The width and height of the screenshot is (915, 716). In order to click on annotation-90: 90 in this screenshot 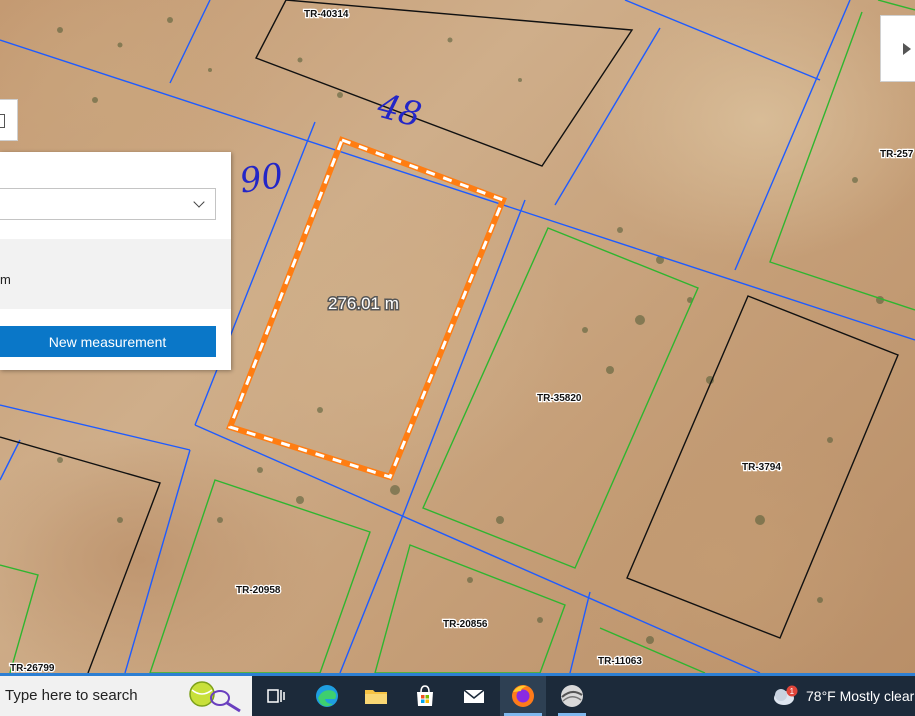, I will do `click(261, 179)`.